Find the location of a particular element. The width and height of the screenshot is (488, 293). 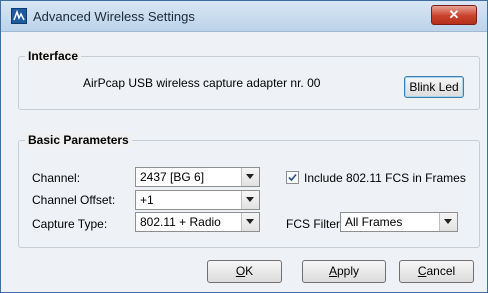

close-button: ✕ is located at coordinates (454, 15).